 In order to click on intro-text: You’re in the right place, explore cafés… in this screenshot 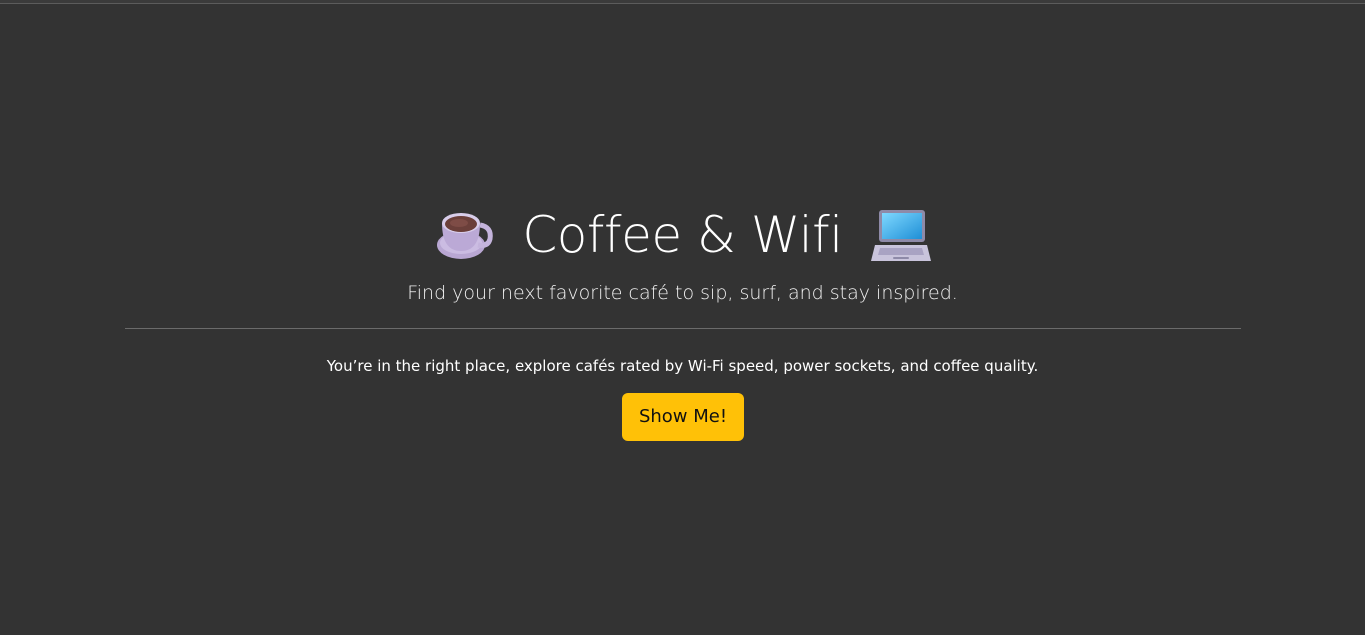, I will do `click(682, 366)`.